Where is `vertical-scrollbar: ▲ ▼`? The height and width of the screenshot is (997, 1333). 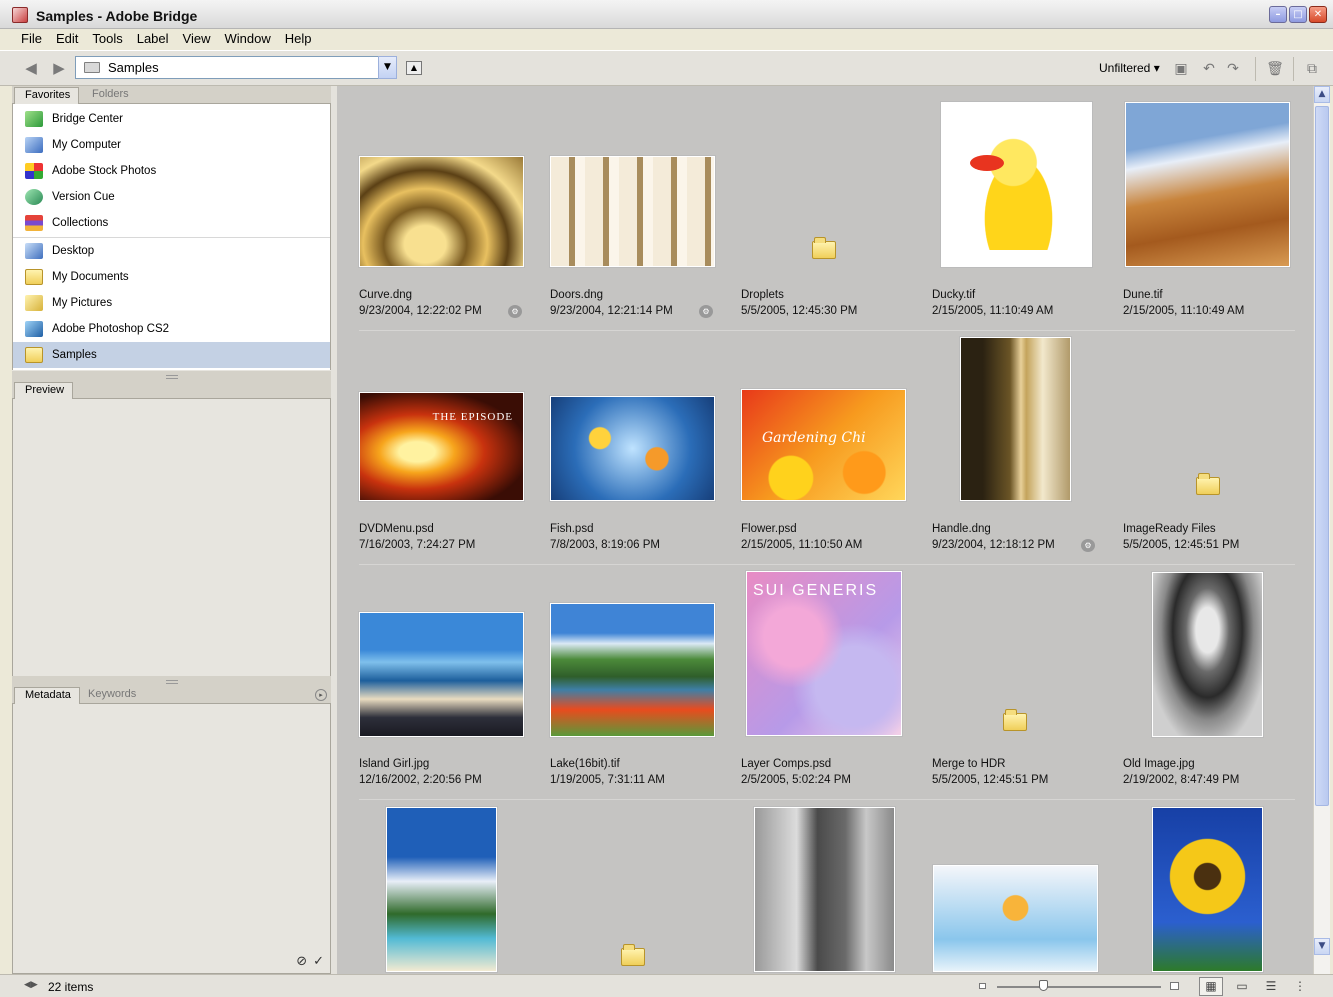
vertical-scrollbar: ▲ ▼ is located at coordinates (1321, 530).